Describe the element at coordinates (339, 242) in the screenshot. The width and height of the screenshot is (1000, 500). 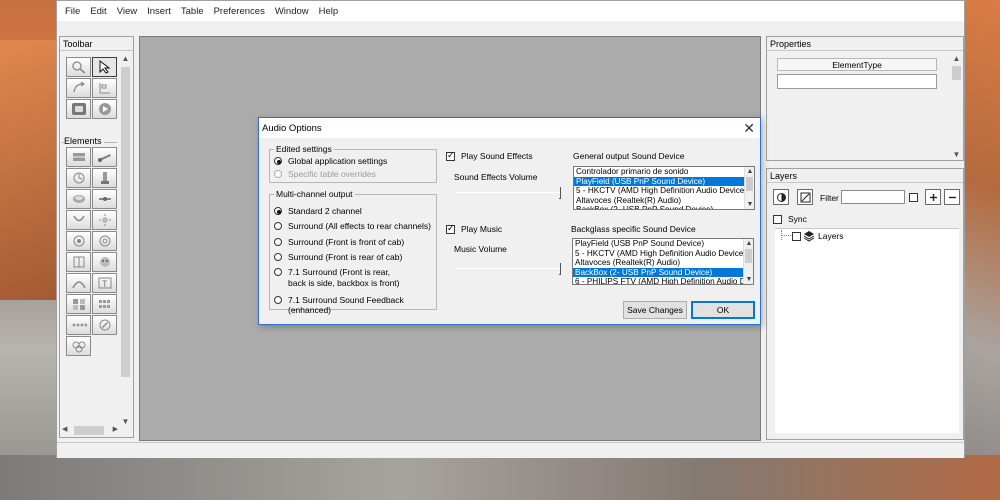
I see `radio-surround-front-front: Surround (Front is front of cab)` at that location.